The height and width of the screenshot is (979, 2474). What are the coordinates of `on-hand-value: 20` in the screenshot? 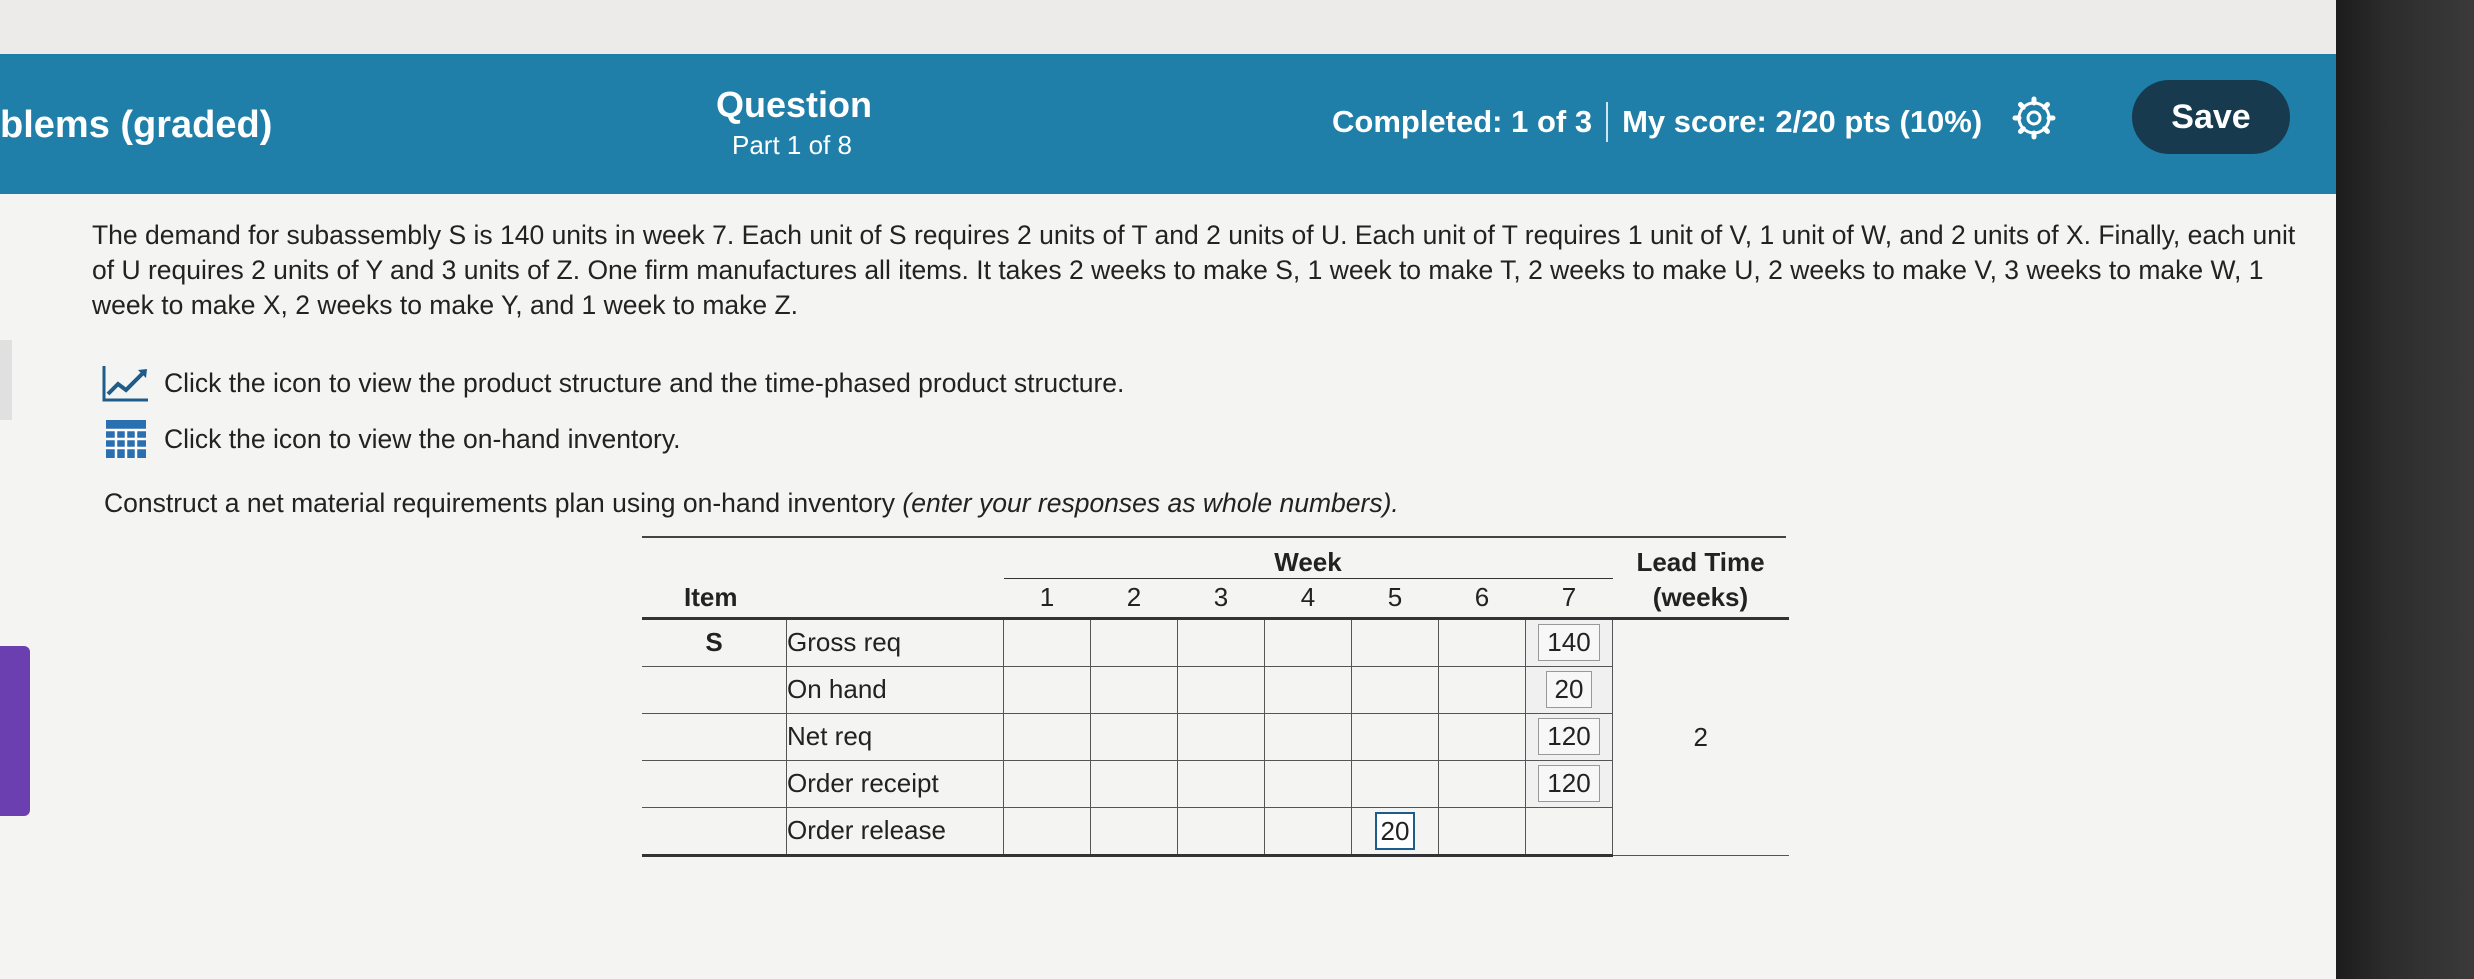 It's located at (1569, 689).